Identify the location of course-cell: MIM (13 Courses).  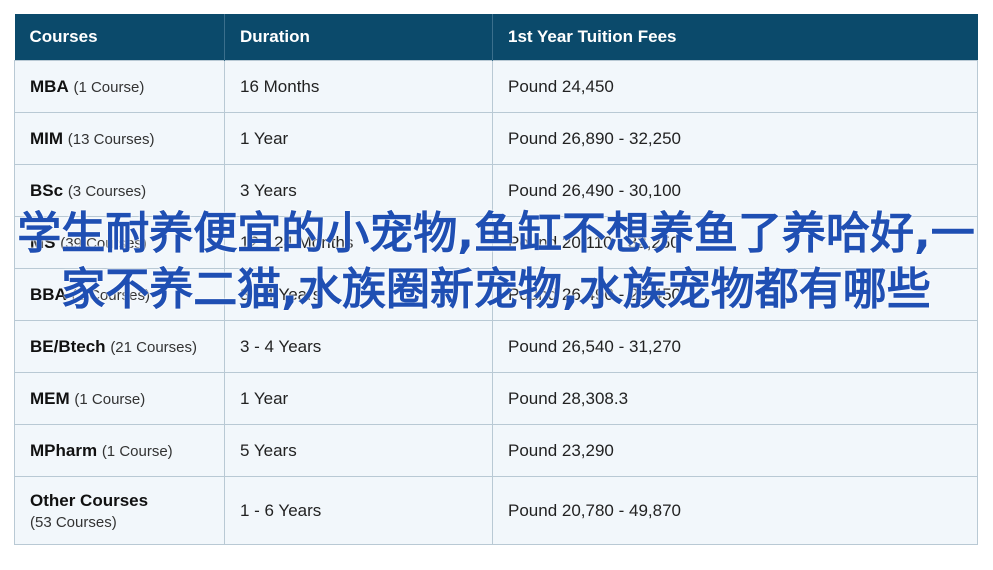
(119, 138).